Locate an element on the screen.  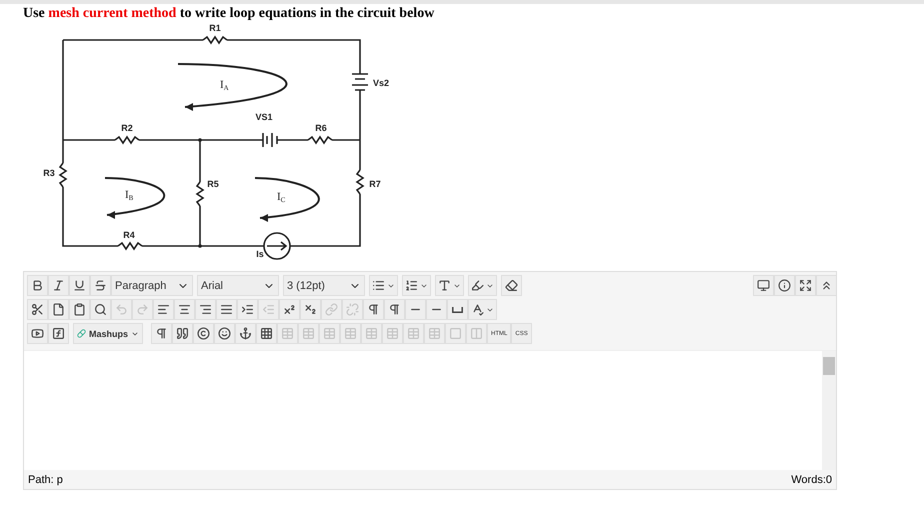
bullet-list-split-button is located at coordinates (383, 285).